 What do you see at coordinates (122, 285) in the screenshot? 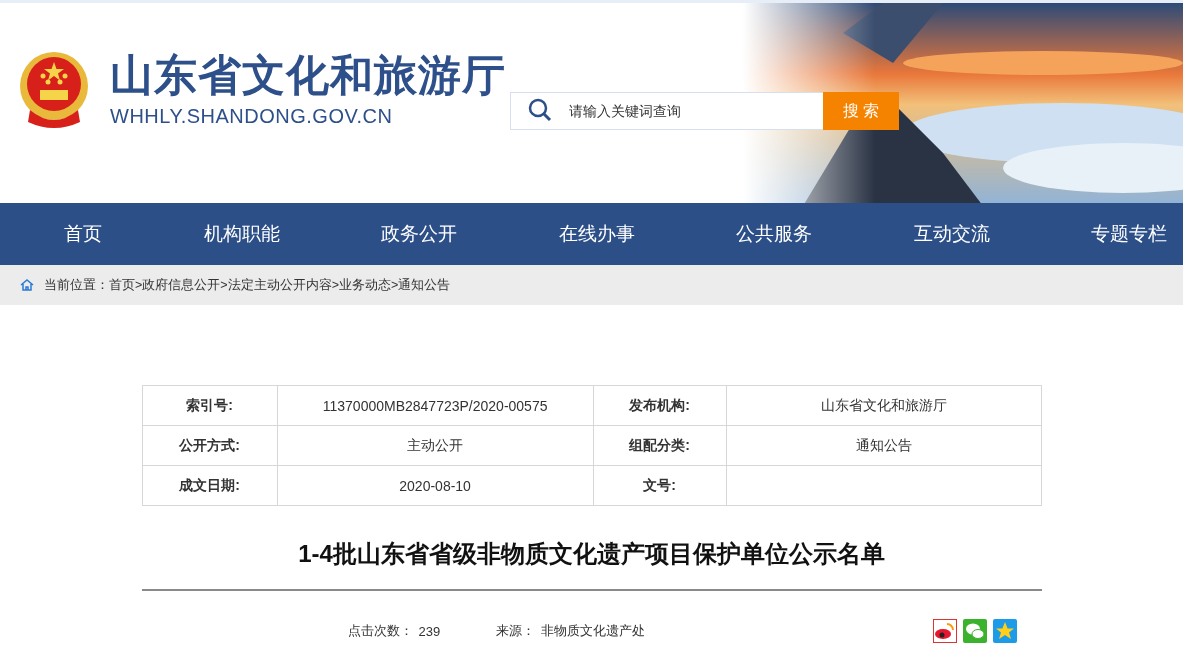
I see `breadcrumb-link: 首页` at bounding box center [122, 285].